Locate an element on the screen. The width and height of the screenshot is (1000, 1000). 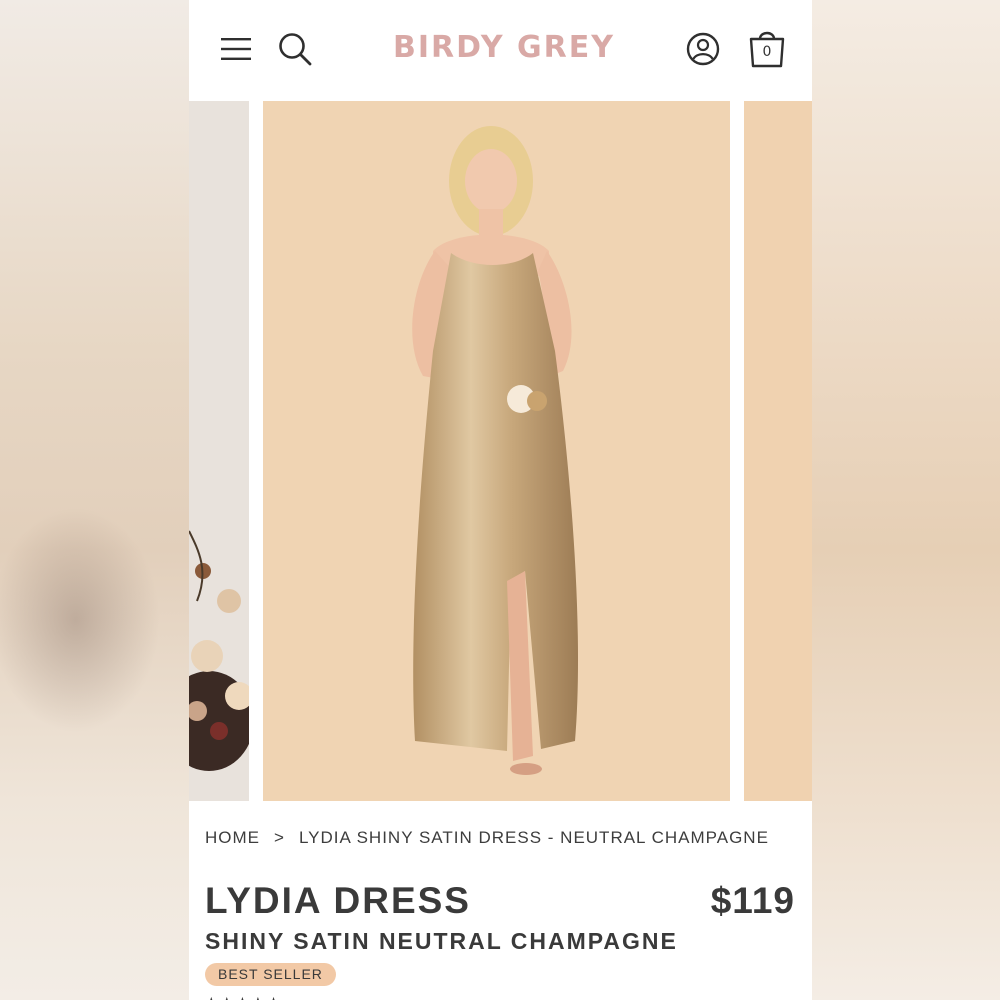
floral-arrangement-image is located at coordinates (219, 451).